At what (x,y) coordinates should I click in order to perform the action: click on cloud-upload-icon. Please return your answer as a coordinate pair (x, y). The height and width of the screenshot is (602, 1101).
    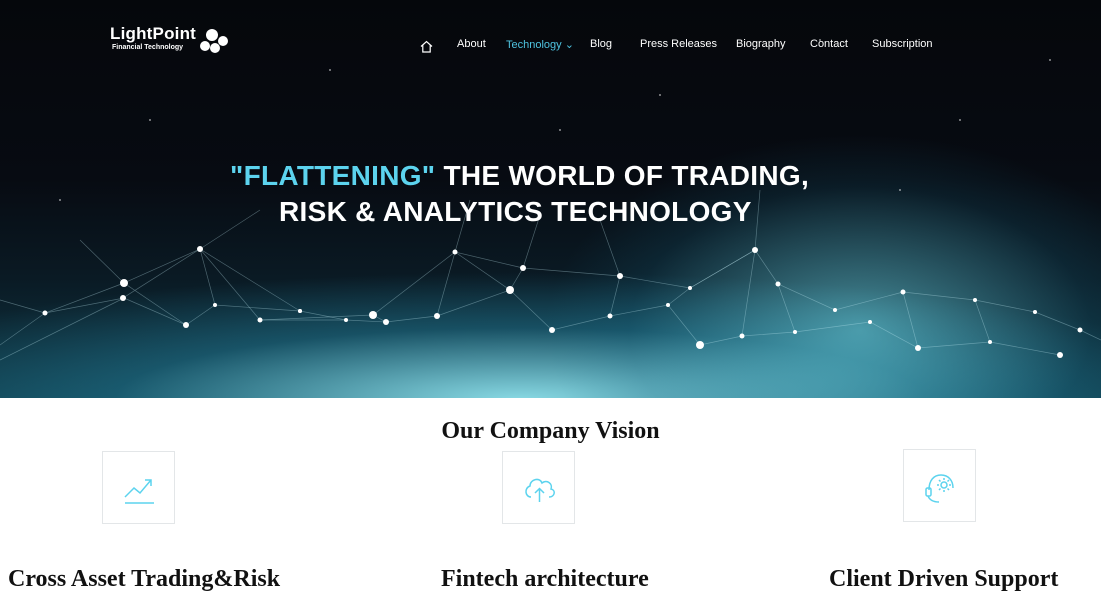
    Looking at the image, I should click on (540, 490).